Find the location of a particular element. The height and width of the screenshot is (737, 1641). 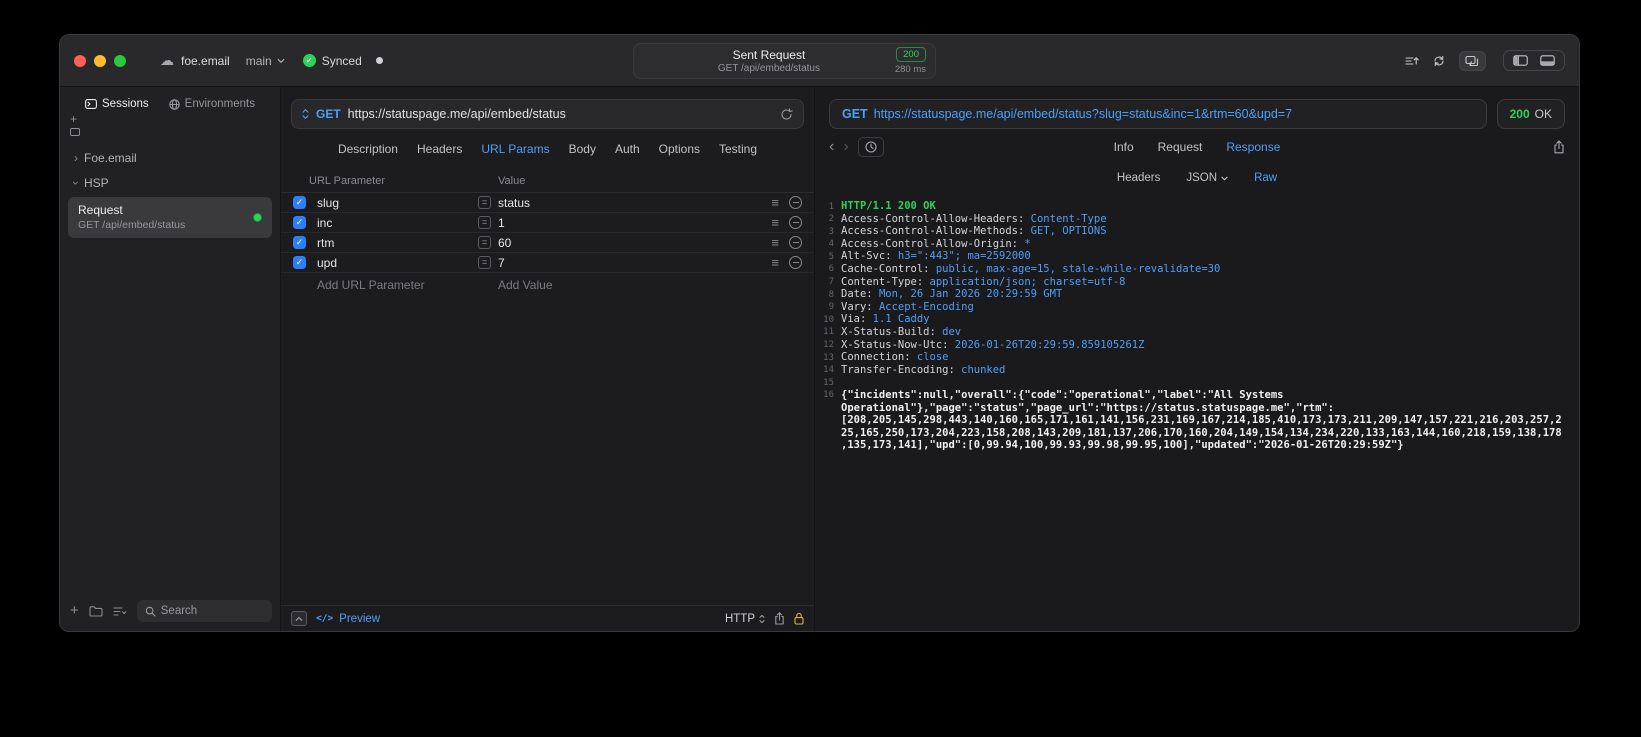

tab-sessions: Sessions is located at coordinates (117, 104).